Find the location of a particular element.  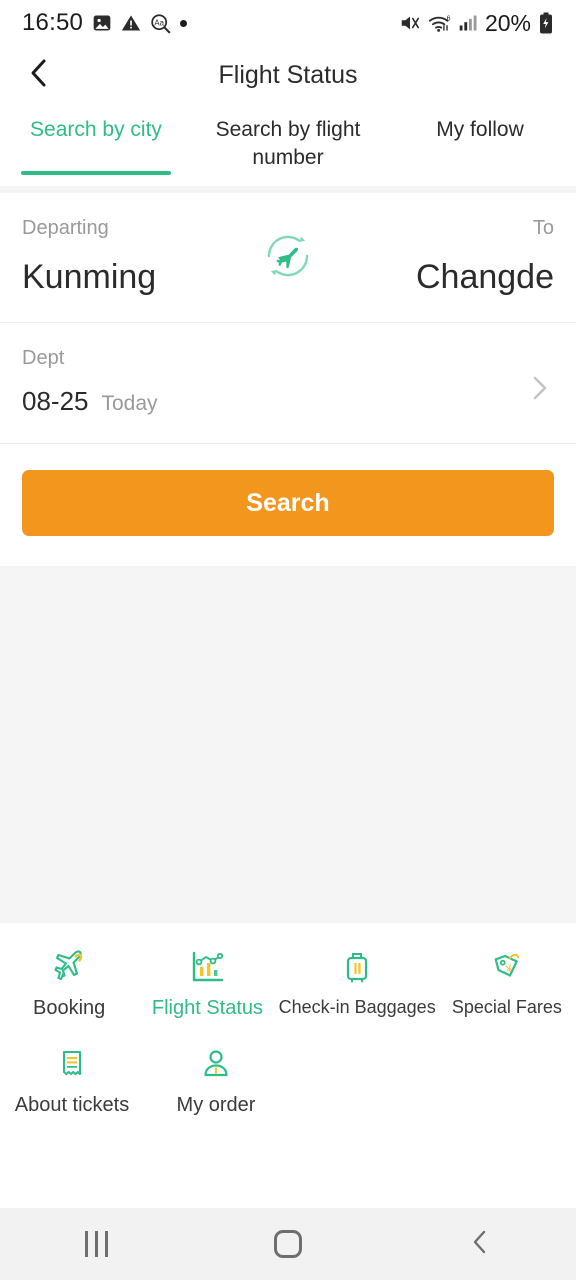

tab-my-follow: My follow is located at coordinates (480, 145).